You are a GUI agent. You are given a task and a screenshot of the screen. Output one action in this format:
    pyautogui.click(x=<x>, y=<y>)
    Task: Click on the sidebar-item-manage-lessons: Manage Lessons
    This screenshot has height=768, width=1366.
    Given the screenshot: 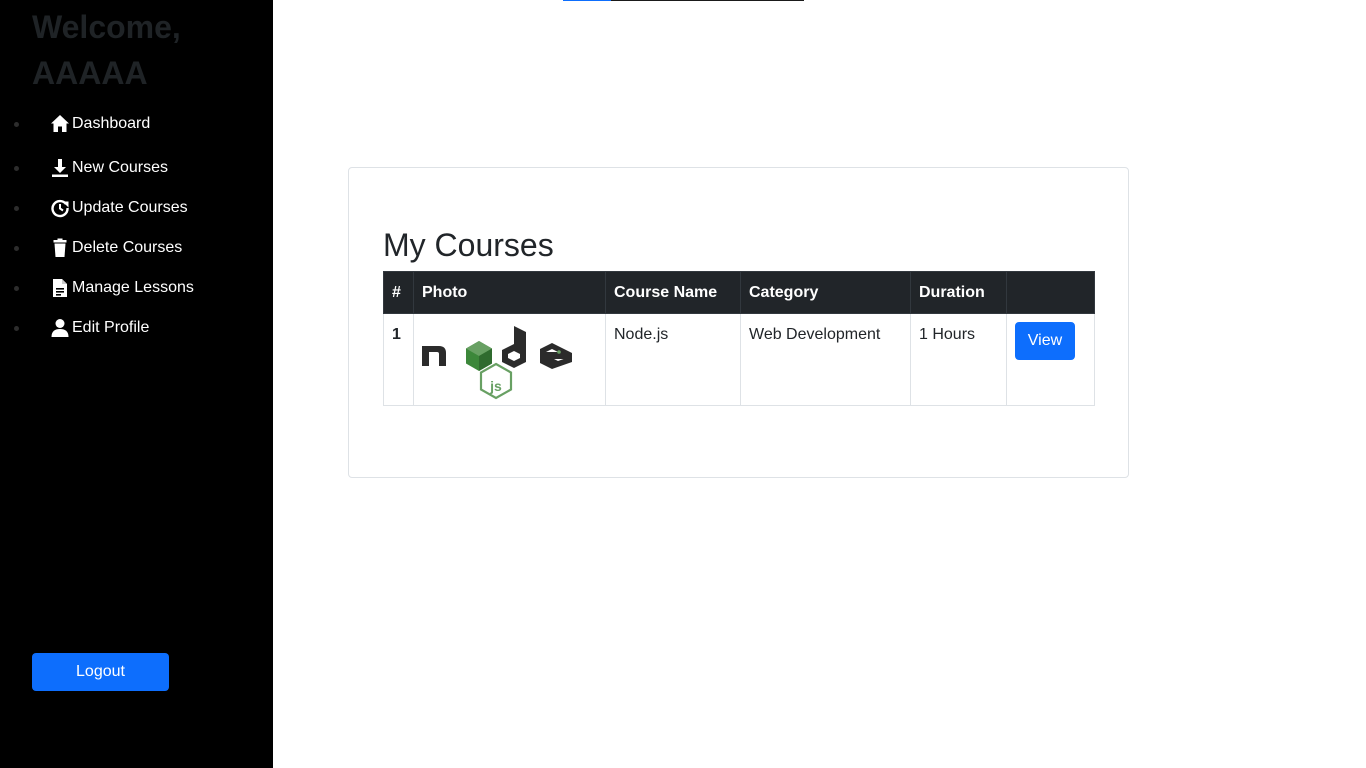 What is the action you would take?
    pyautogui.click(x=130, y=289)
    